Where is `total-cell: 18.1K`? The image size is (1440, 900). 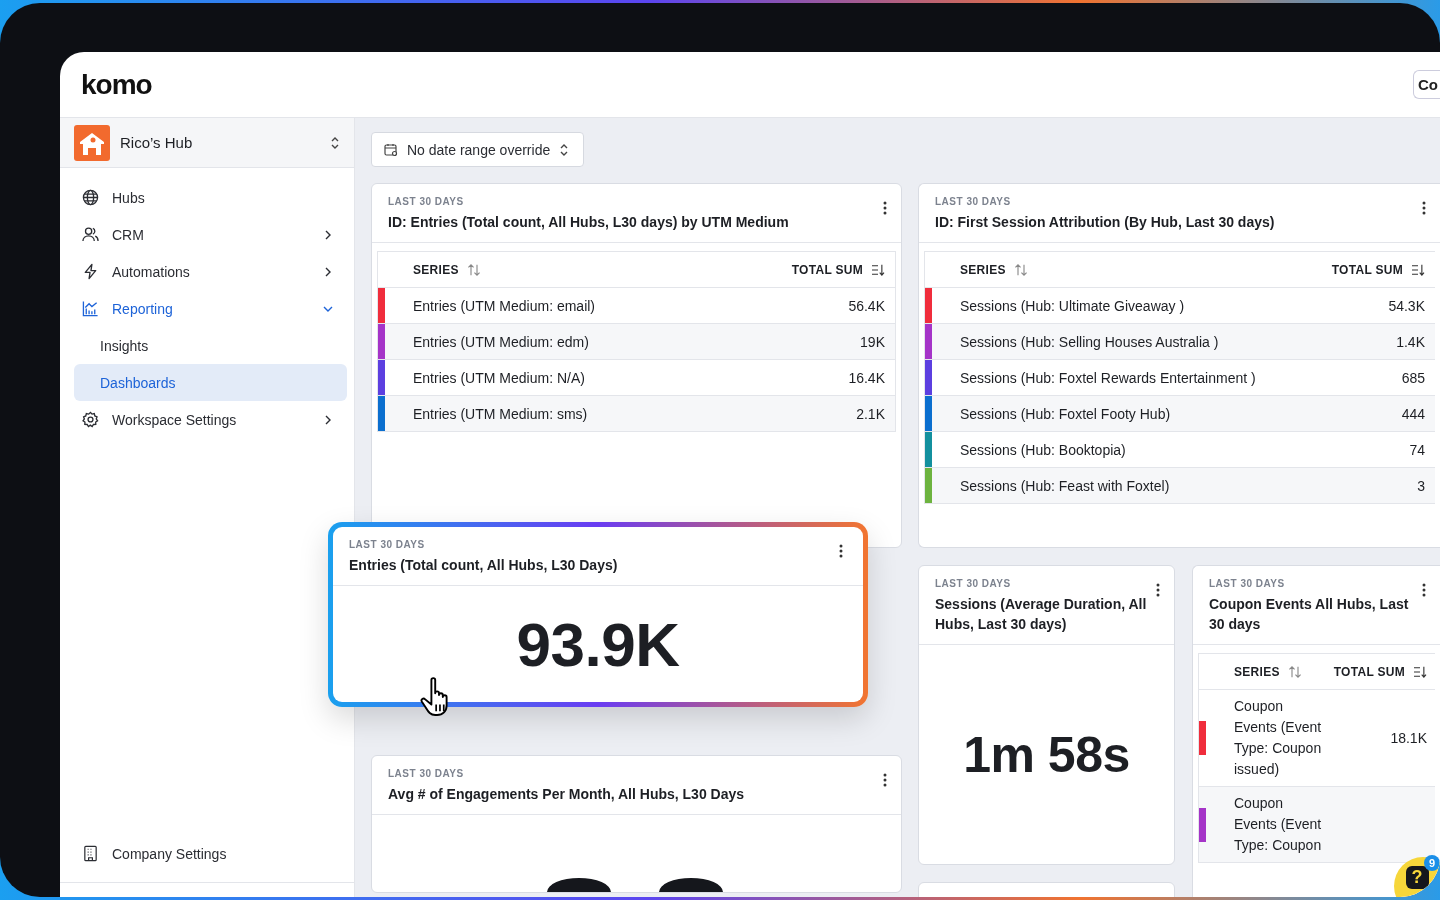
total-cell: 18.1K is located at coordinates (1408, 738).